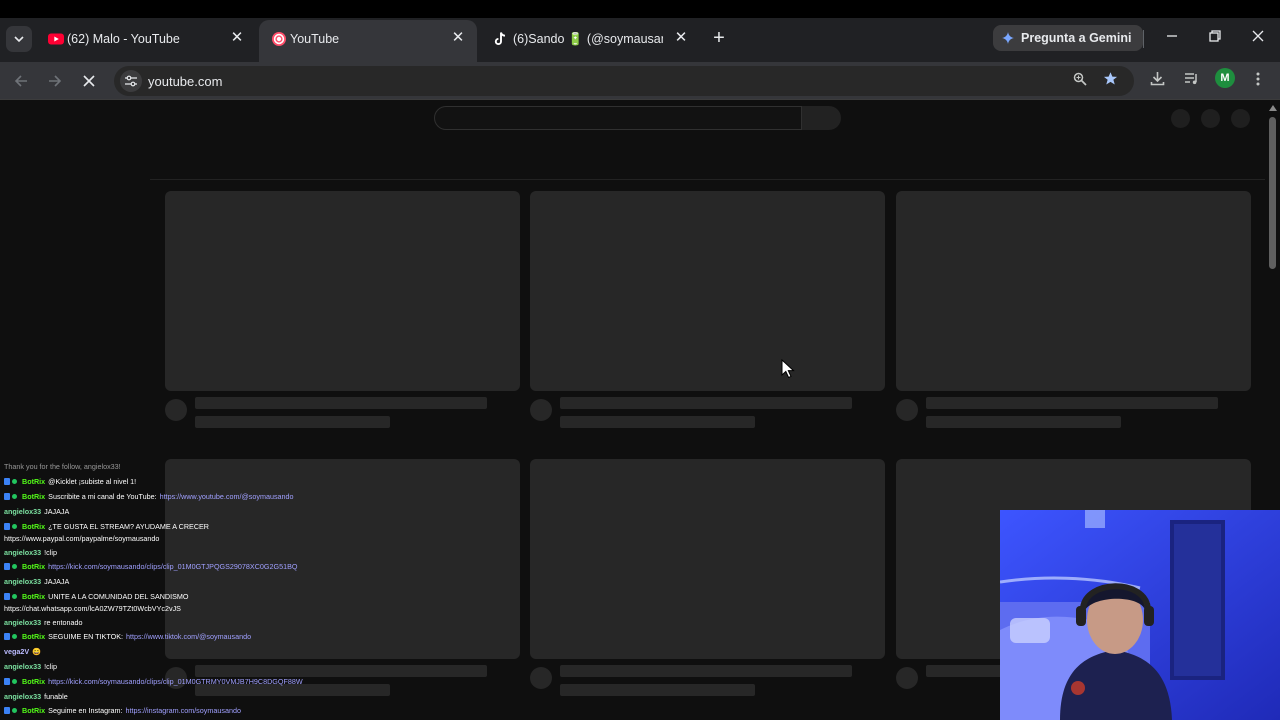  I want to click on tab-tiktok: (6)Sando 🔋 (@soymausando) | ✕, so click(590, 39).